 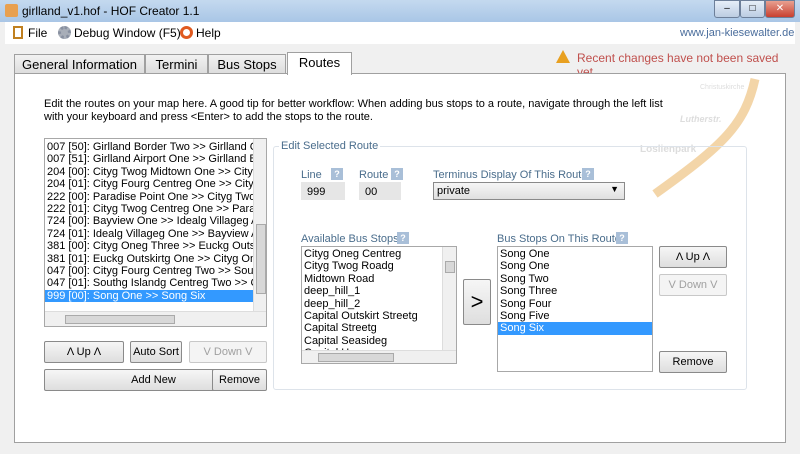 What do you see at coordinates (575, 291) in the screenshot?
I see `route-stop-item: Song Three` at bounding box center [575, 291].